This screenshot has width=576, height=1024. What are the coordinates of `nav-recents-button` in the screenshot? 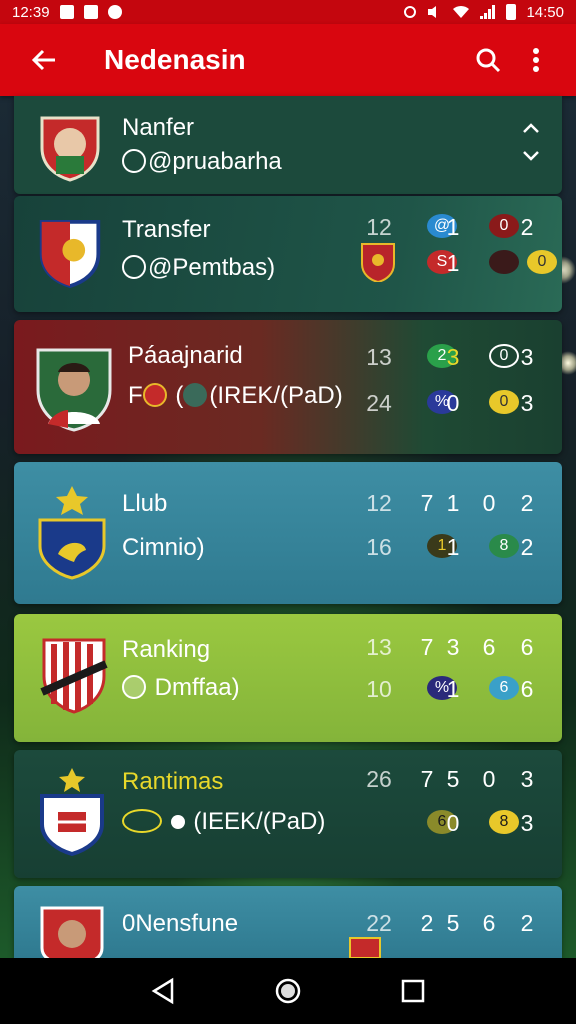 It's located at (413, 991).